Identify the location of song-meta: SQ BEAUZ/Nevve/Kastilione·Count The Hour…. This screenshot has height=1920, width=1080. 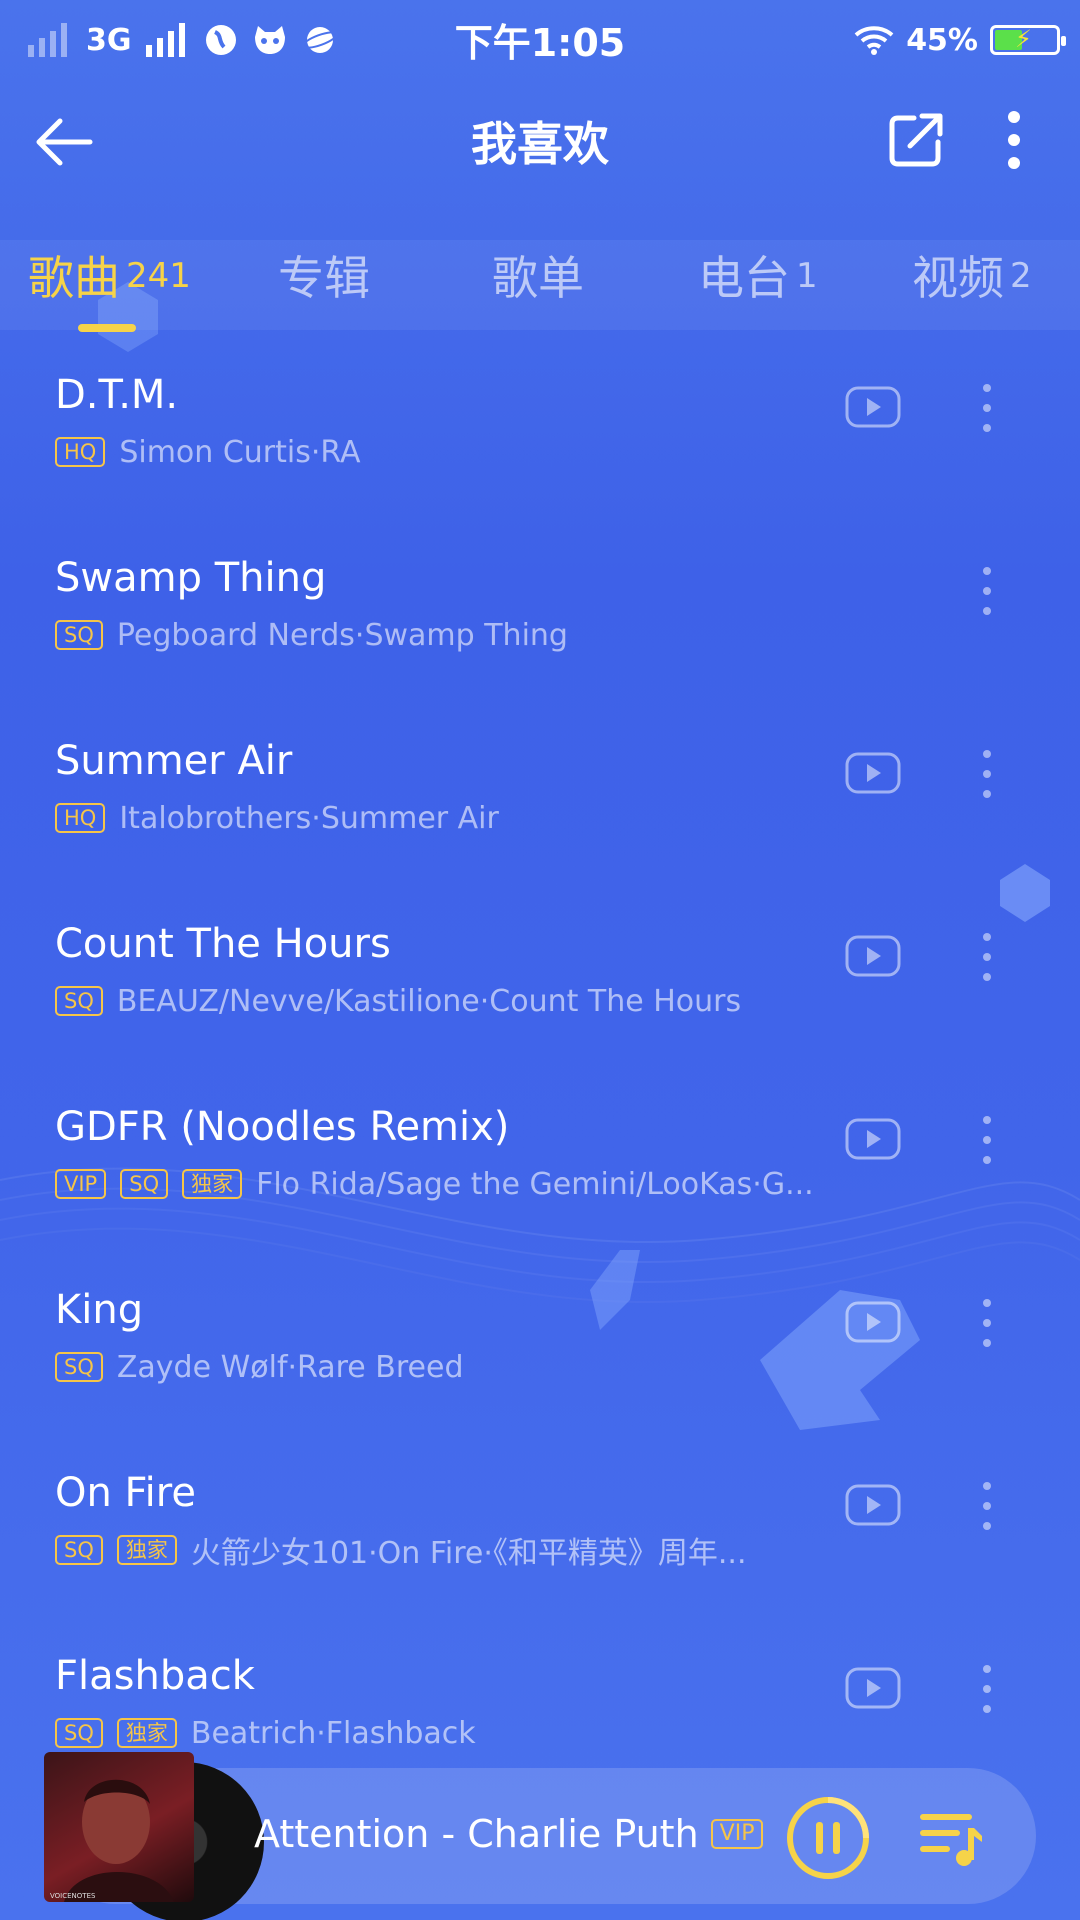
(398, 1001).